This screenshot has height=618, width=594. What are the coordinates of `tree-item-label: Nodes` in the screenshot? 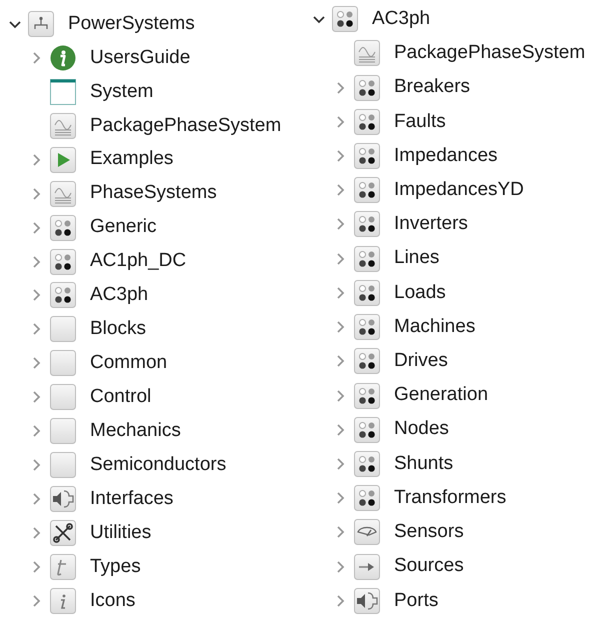 It's located at (421, 429).